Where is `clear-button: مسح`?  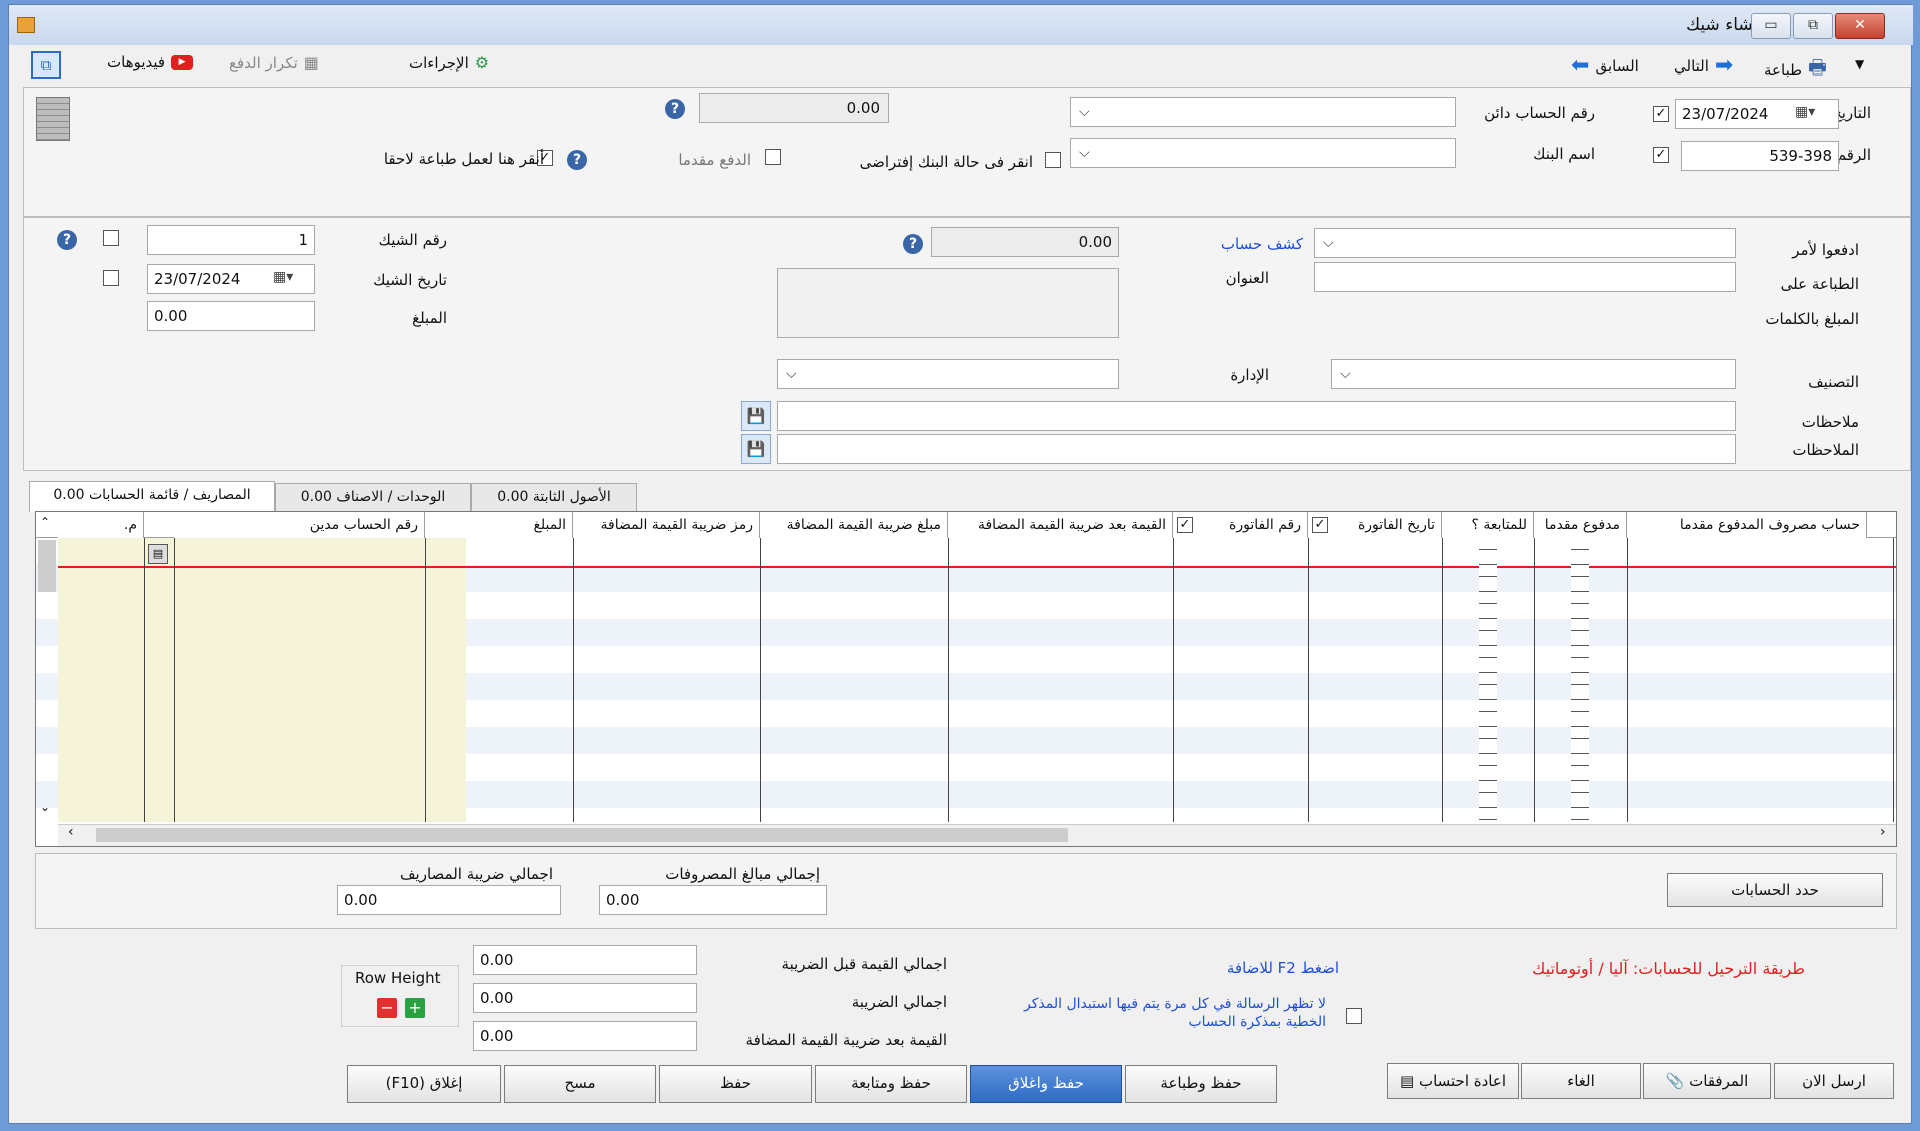
clear-button: مسح is located at coordinates (580, 1084).